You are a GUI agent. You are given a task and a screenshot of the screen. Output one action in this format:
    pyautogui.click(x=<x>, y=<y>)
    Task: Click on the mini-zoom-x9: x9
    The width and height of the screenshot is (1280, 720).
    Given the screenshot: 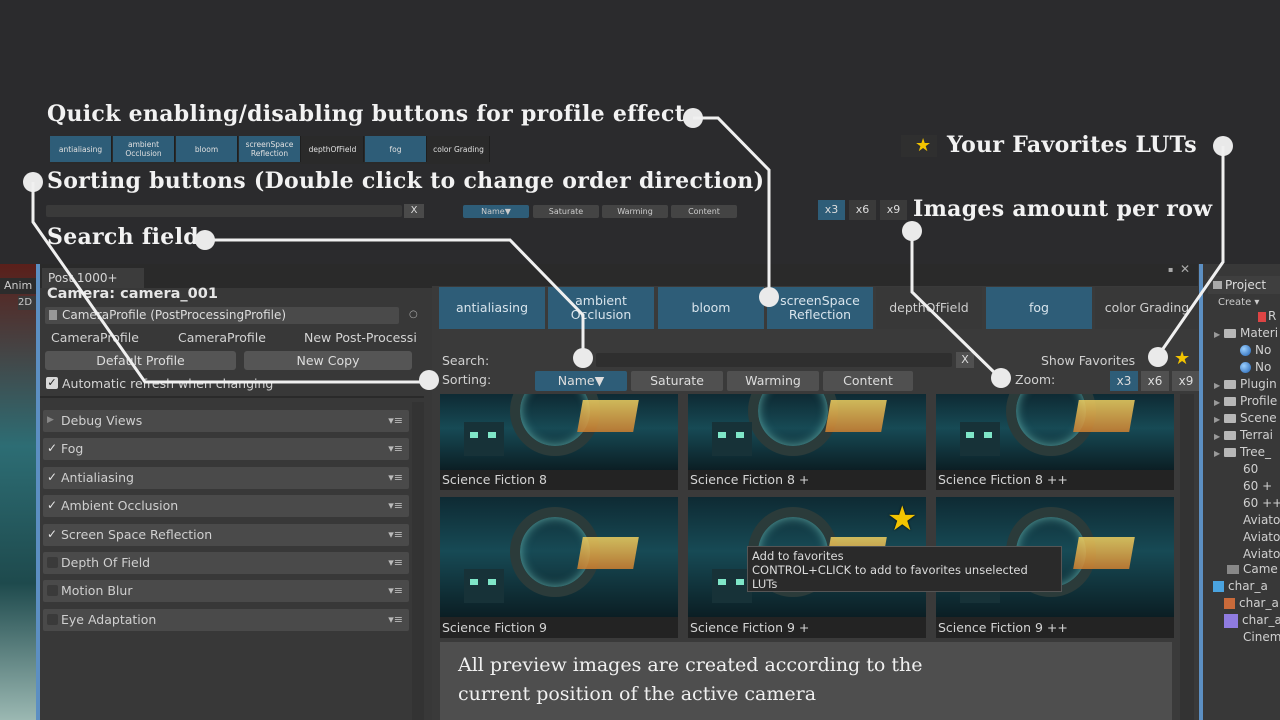 What is the action you would take?
    pyautogui.click(x=893, y=210)
    